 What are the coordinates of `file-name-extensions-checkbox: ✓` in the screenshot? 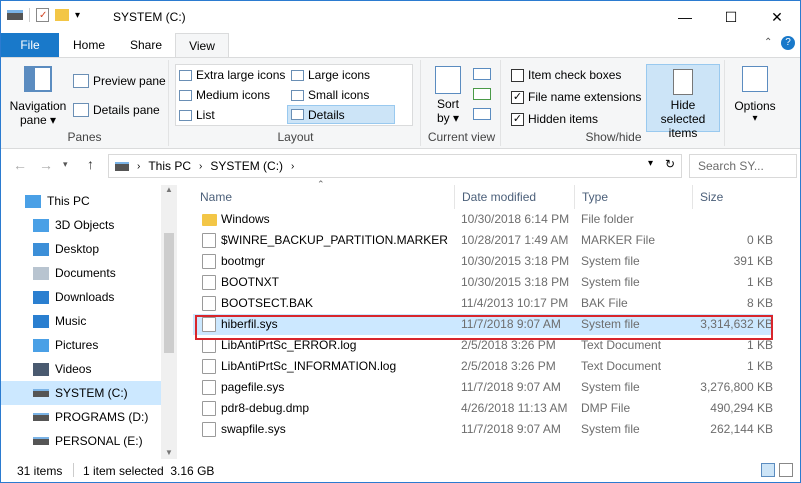 It's located at (517, 97).